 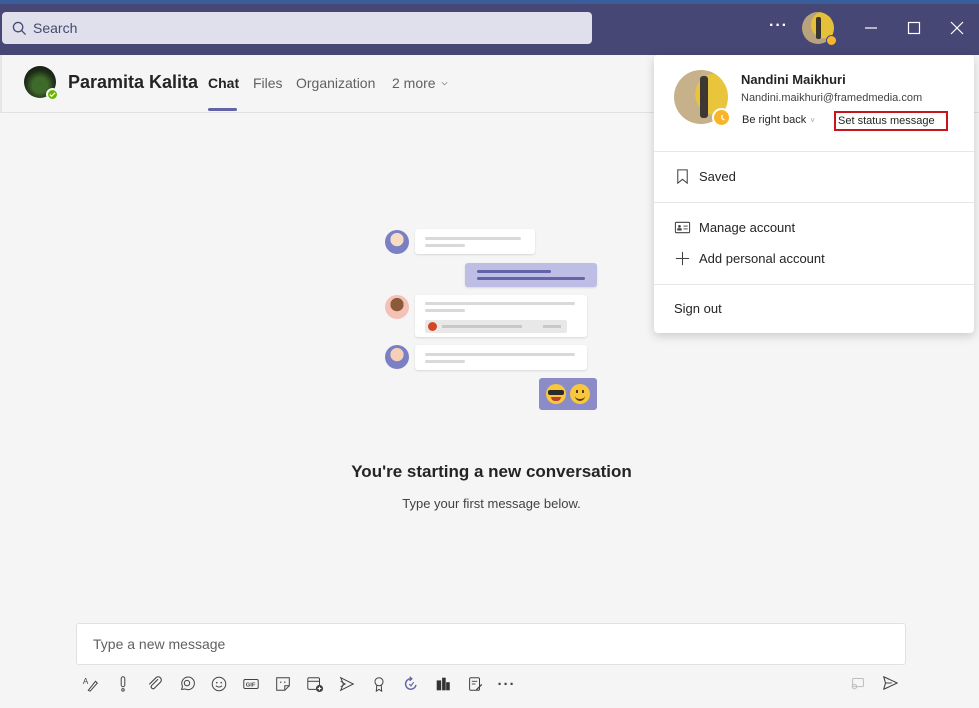 I want to click on away-status-icon, so click(x=831, y=40).